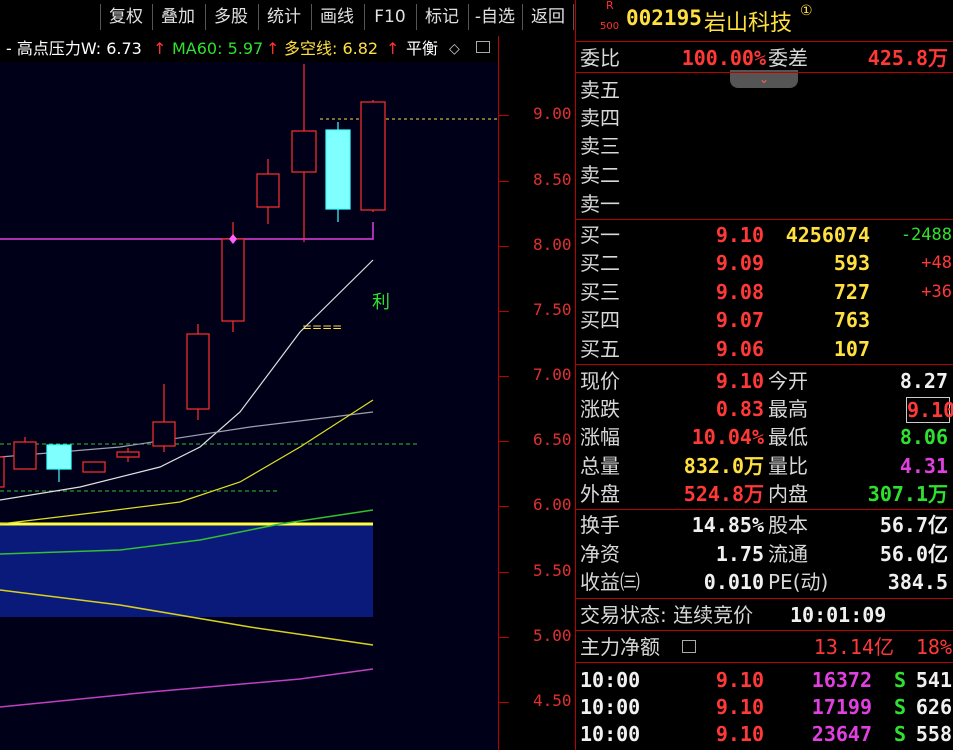 The image size is (953, 750). What do you see at coordinates (610, 6) in the screenshot?
I see `badge-r: R` at bounding box center [610, 6].